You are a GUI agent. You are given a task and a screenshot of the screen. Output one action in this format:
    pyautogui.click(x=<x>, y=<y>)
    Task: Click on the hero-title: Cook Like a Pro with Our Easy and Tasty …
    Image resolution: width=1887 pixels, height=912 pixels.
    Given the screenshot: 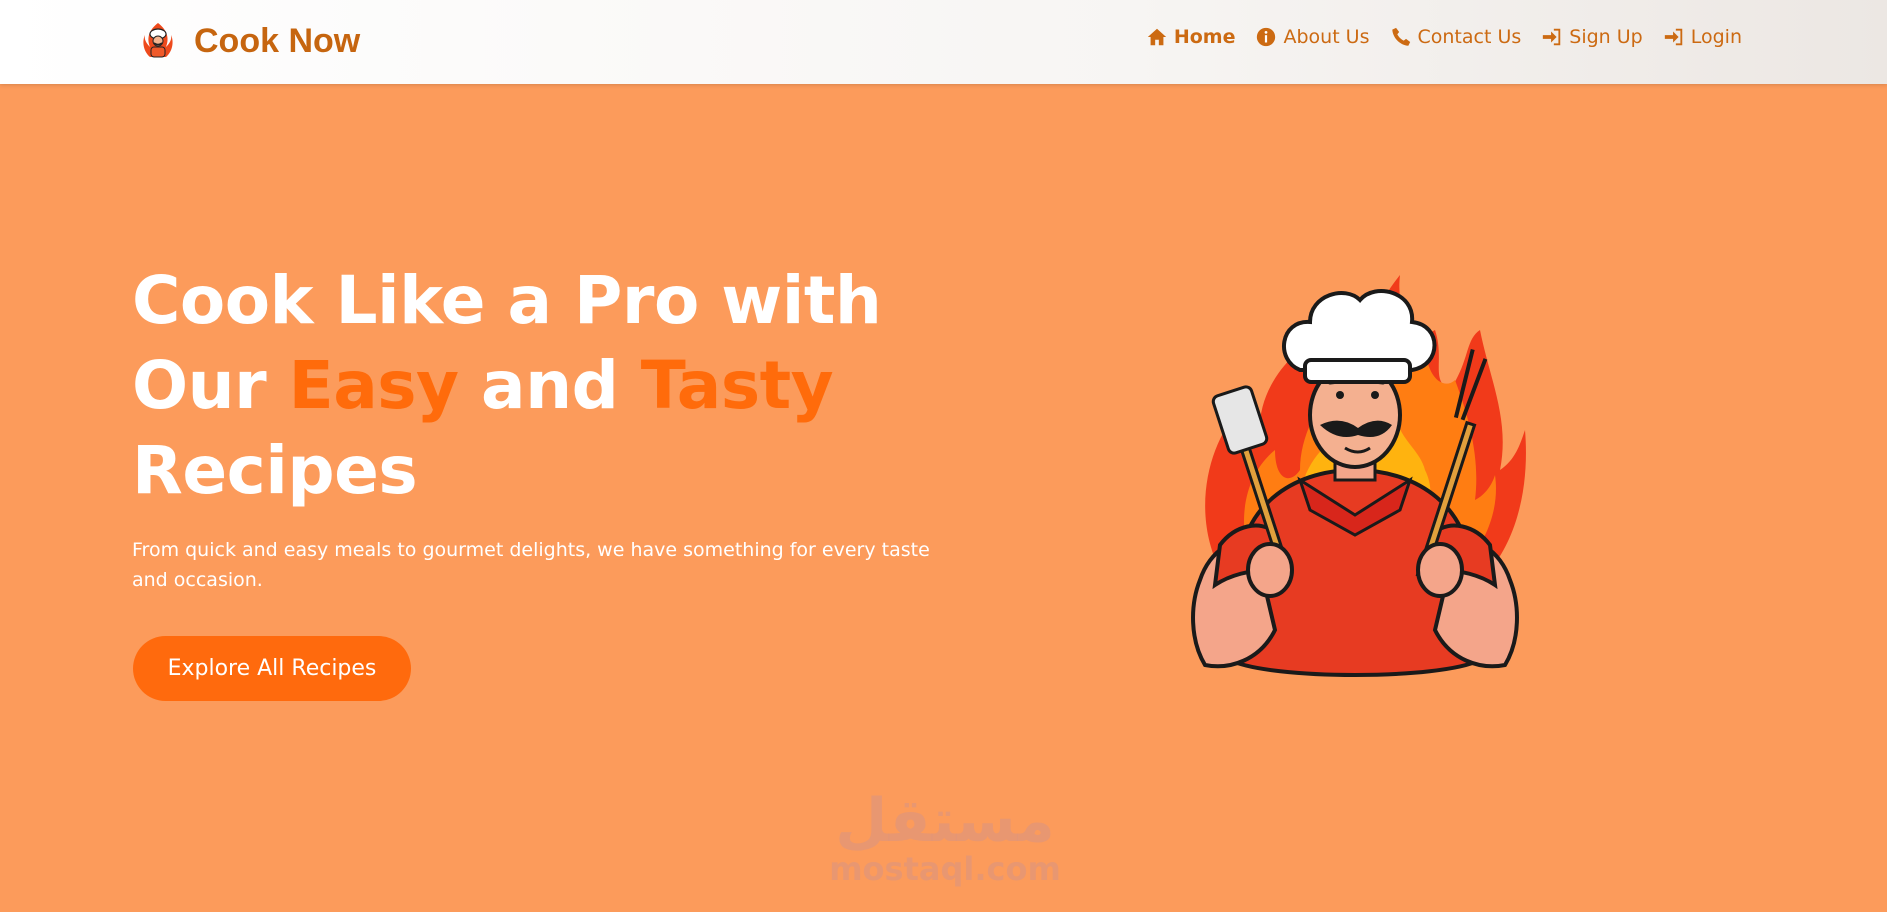 What is the action you would take?
    pyautogui.click(x=532, y=385)
    